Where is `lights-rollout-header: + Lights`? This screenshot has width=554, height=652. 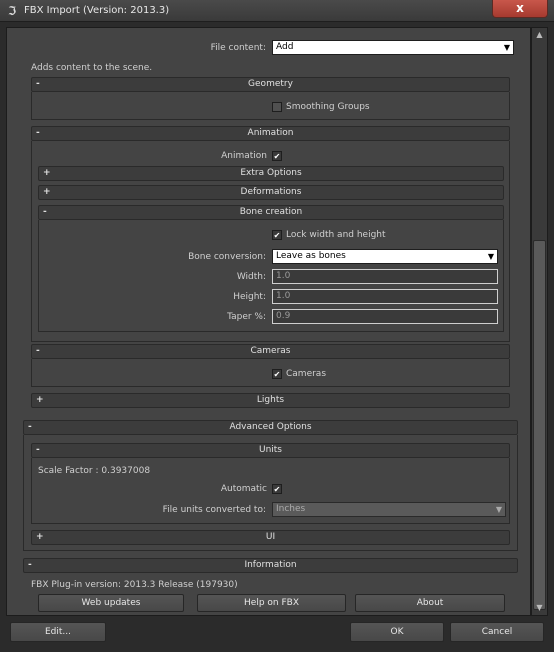
lights-rollout-header: + Lights is located at coordinates (270, 400).